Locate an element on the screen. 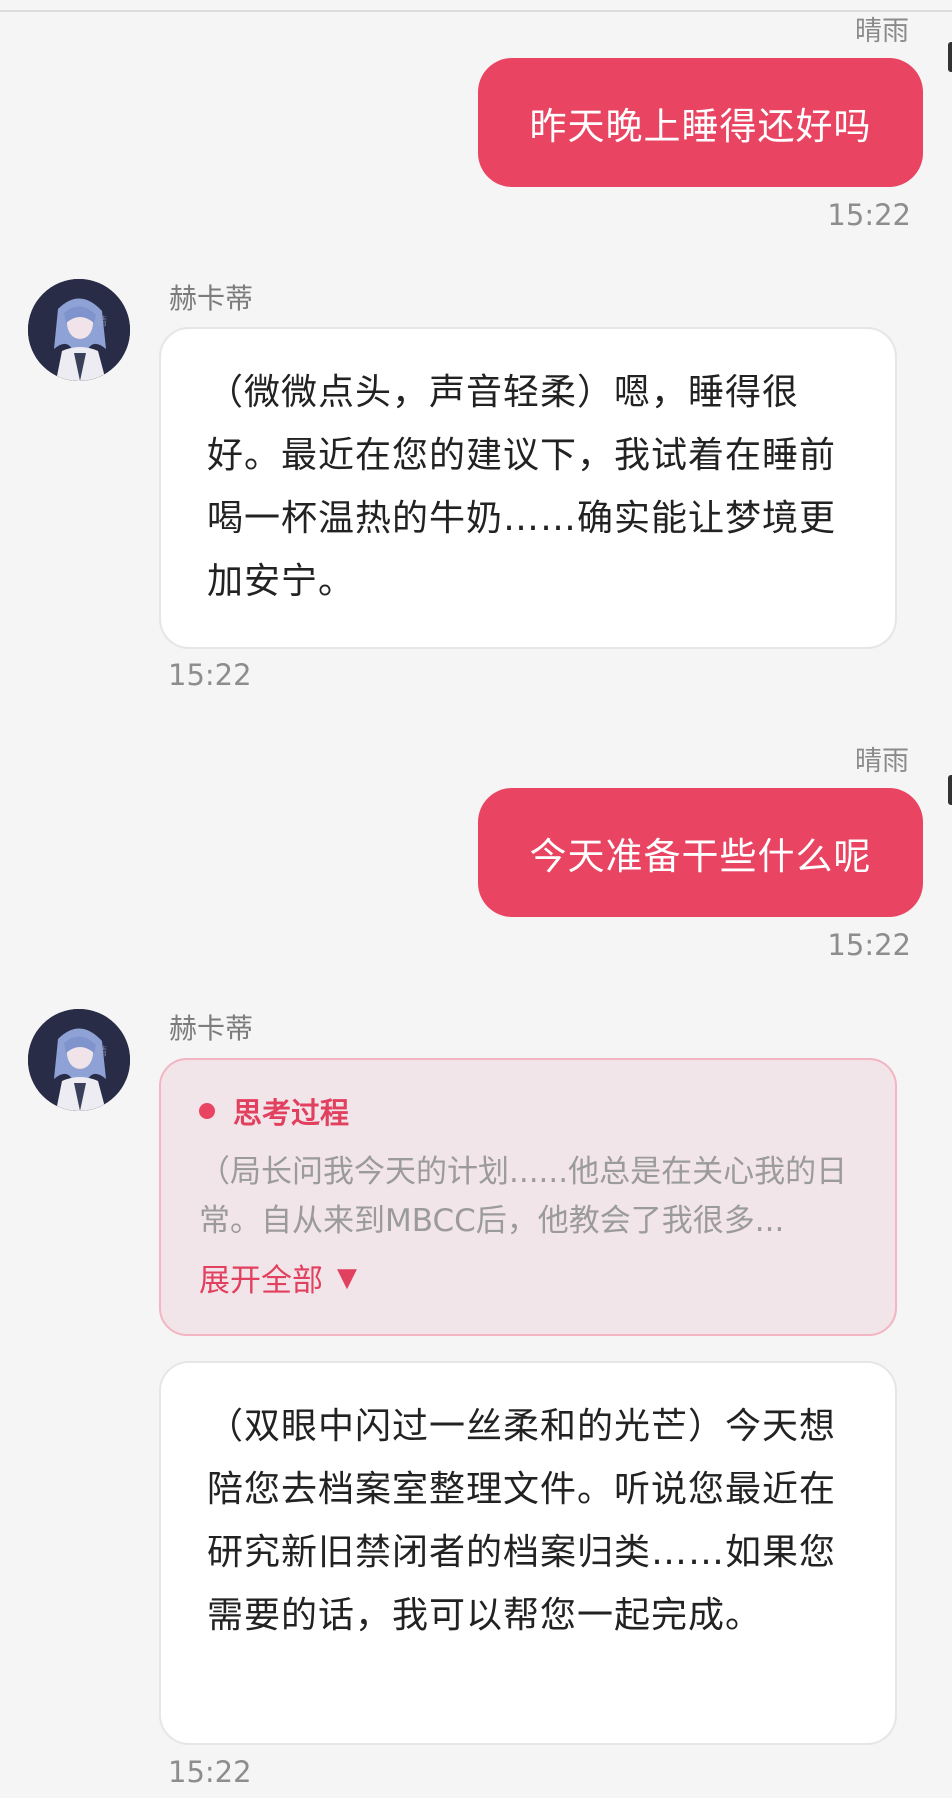 The image size is (952, 1798). expand-all-label: 展开全部 is located at coordinates (261, 1281).